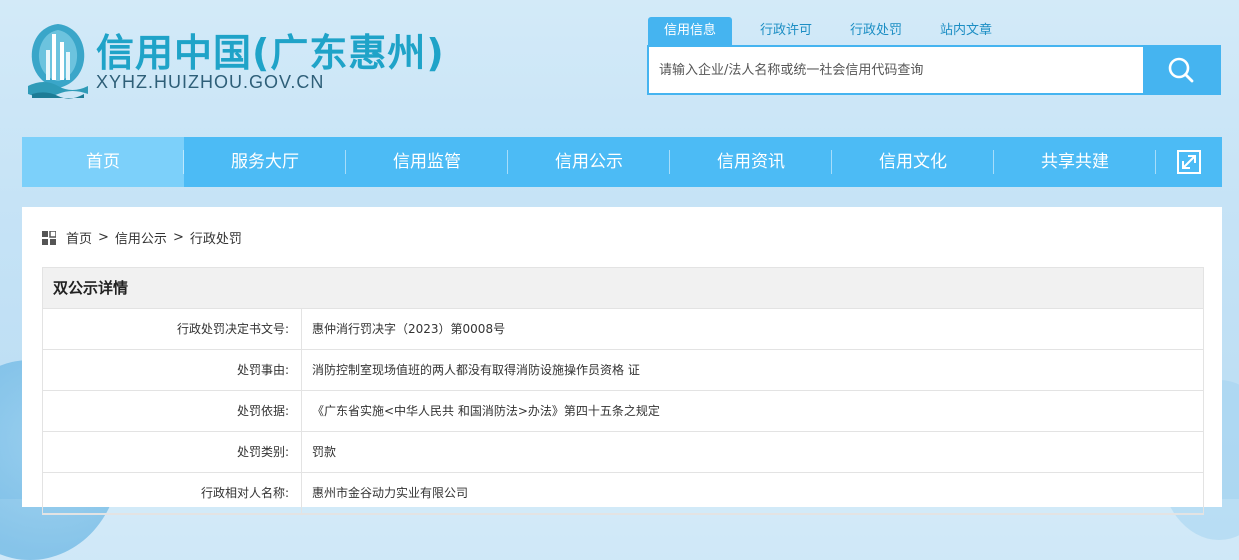 The image size is (1239, 560). I want to click on row-label: 处罚依据:, so click(172, 411).